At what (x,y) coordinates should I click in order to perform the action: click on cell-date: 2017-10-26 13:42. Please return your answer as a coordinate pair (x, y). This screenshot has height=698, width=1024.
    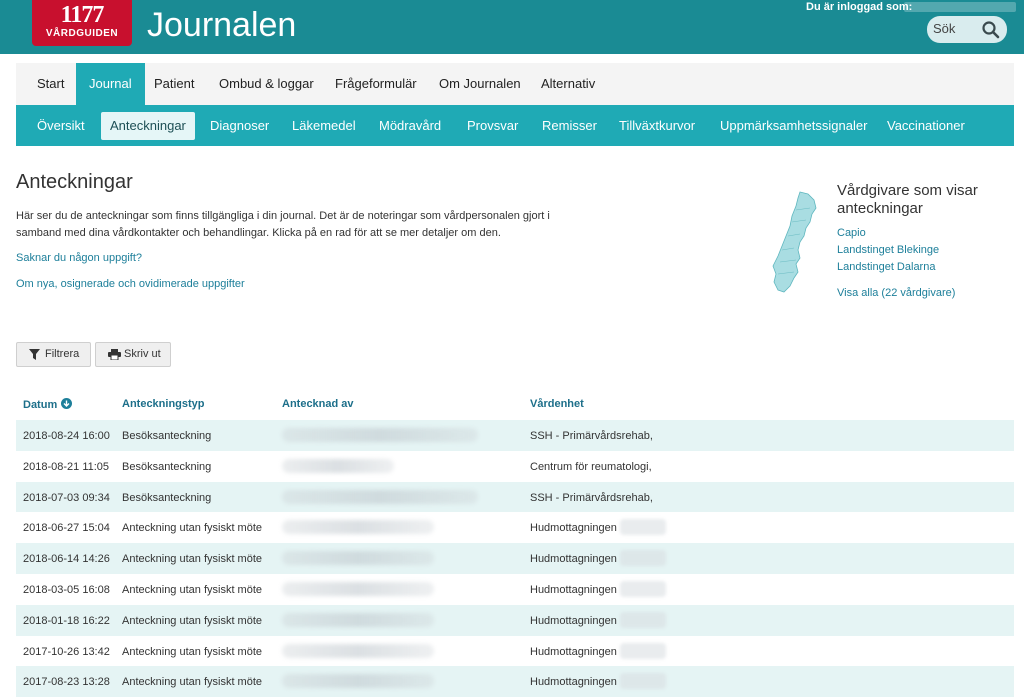
    Looking at the image, I should click on (66, 651).